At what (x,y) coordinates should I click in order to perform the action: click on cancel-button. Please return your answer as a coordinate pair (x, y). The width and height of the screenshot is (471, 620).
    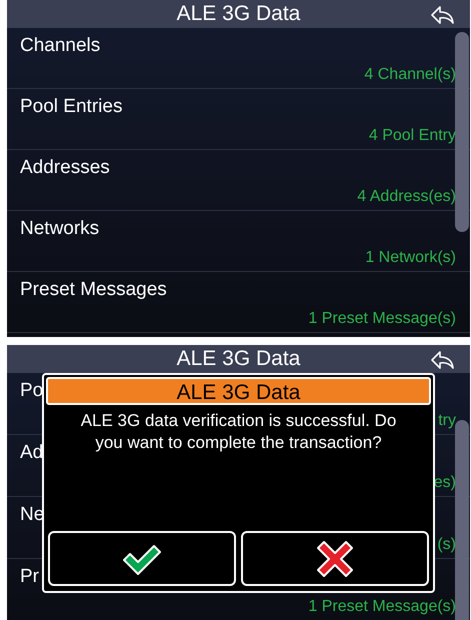
    Looking at the image, I should click on (335, 558).